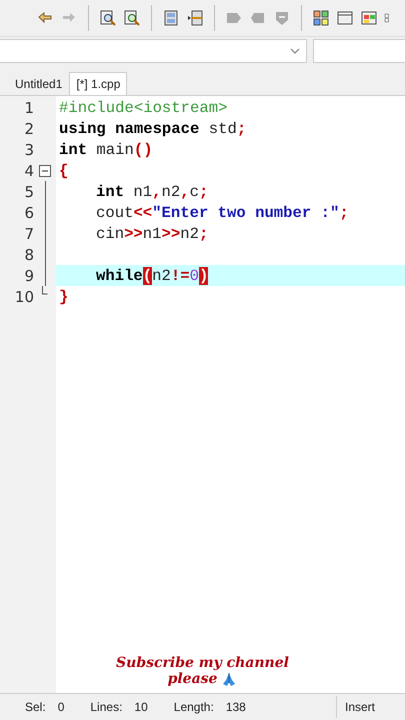 This screenshot has width=405, height=720. I want to click on line-number: 1, so click(28, 107).